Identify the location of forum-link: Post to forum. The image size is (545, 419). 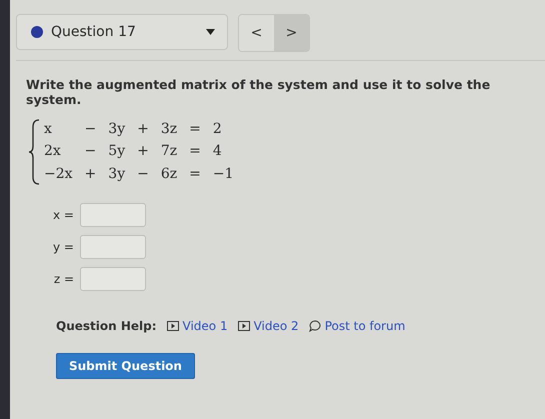
(357, 326).